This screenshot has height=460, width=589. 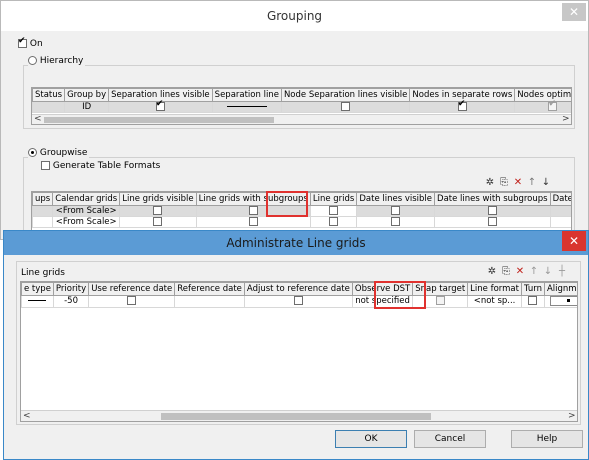 I want to click on admin-title: Administrate Line grids, so click(x=296, y=243).